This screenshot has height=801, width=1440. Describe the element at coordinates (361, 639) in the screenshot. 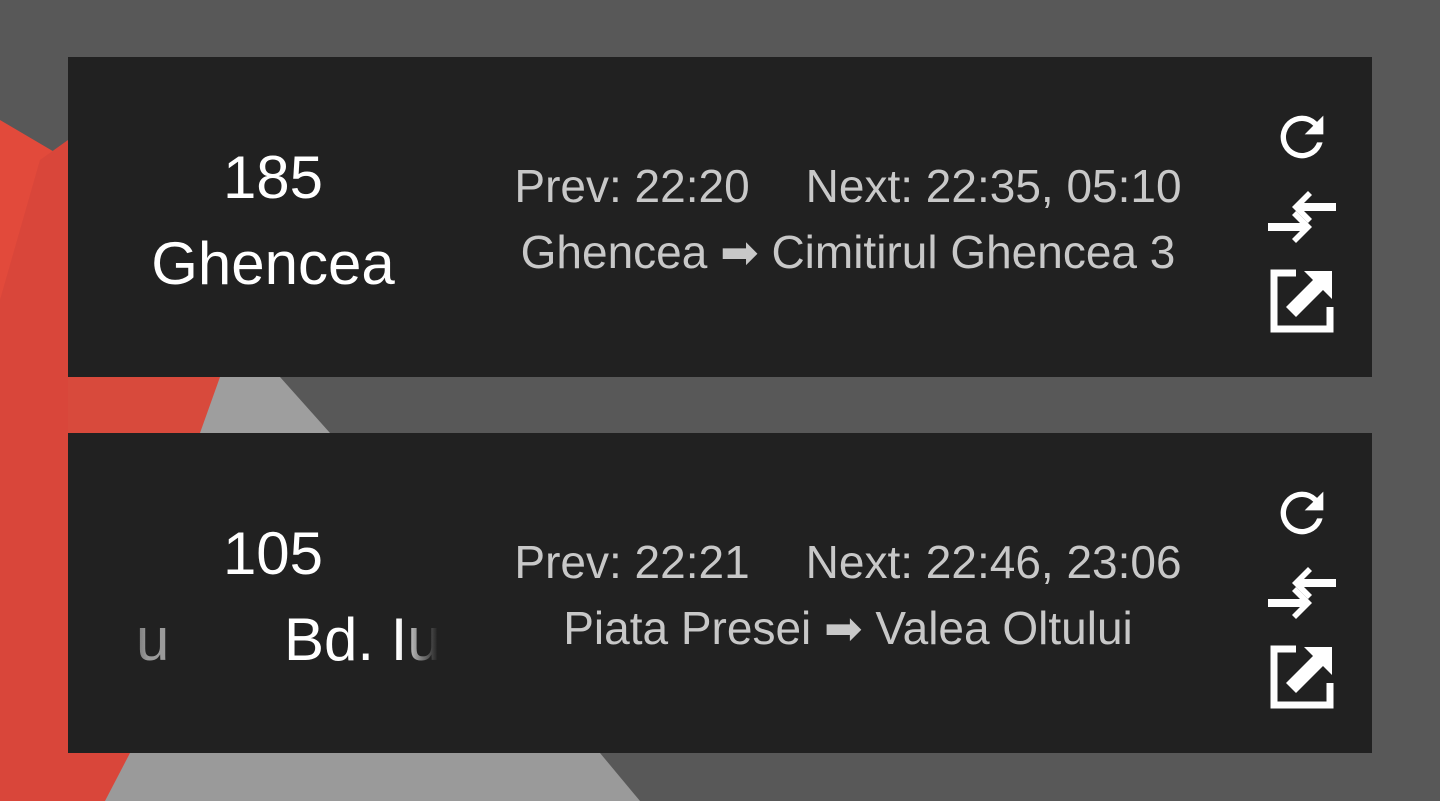

I see `stop-name: Bd. Iuli` at that location.